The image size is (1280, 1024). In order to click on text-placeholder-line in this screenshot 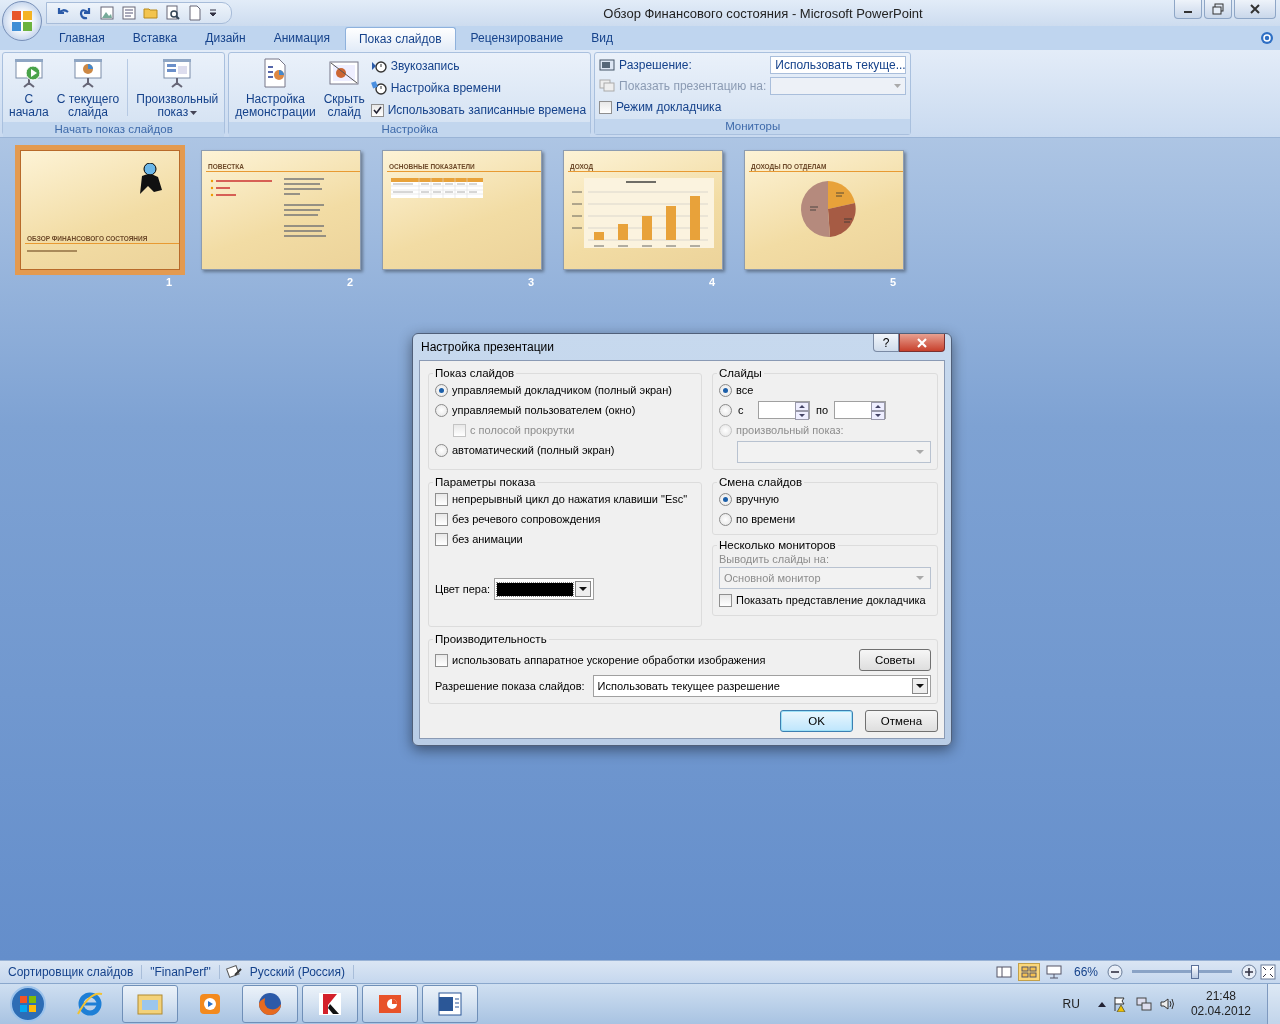, I will do `click(52, 251)`.